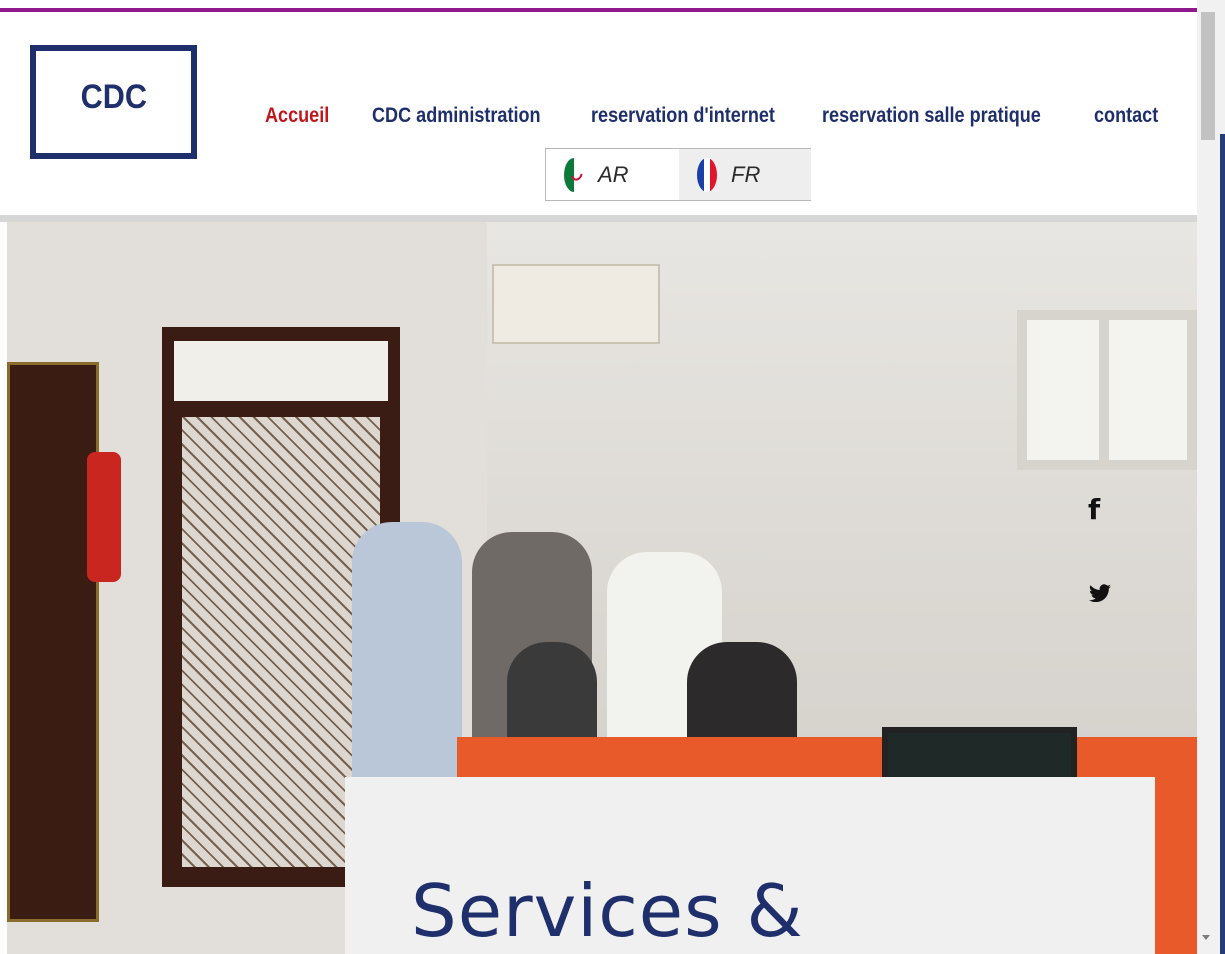 This screenshot has width=1225, height=954. I want to click on algeria-flag-icon, so click(574, 174).